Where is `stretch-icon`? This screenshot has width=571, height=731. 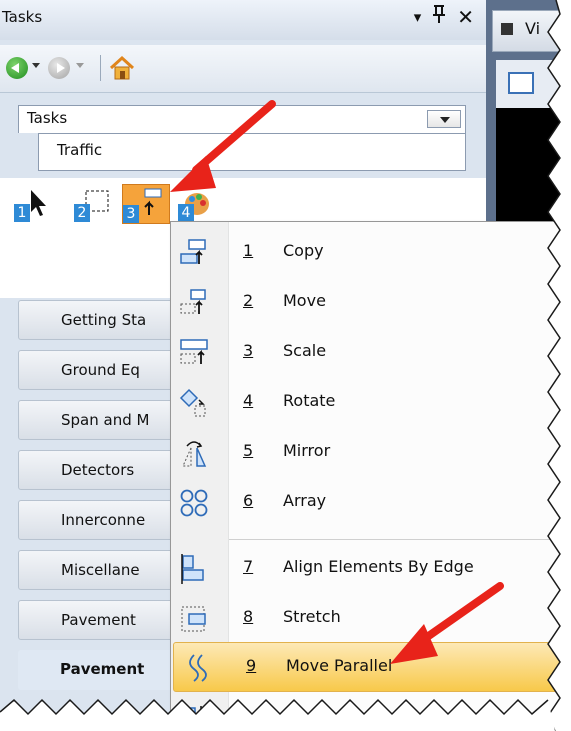 stretch-icon is located at coordinates (193, 619).